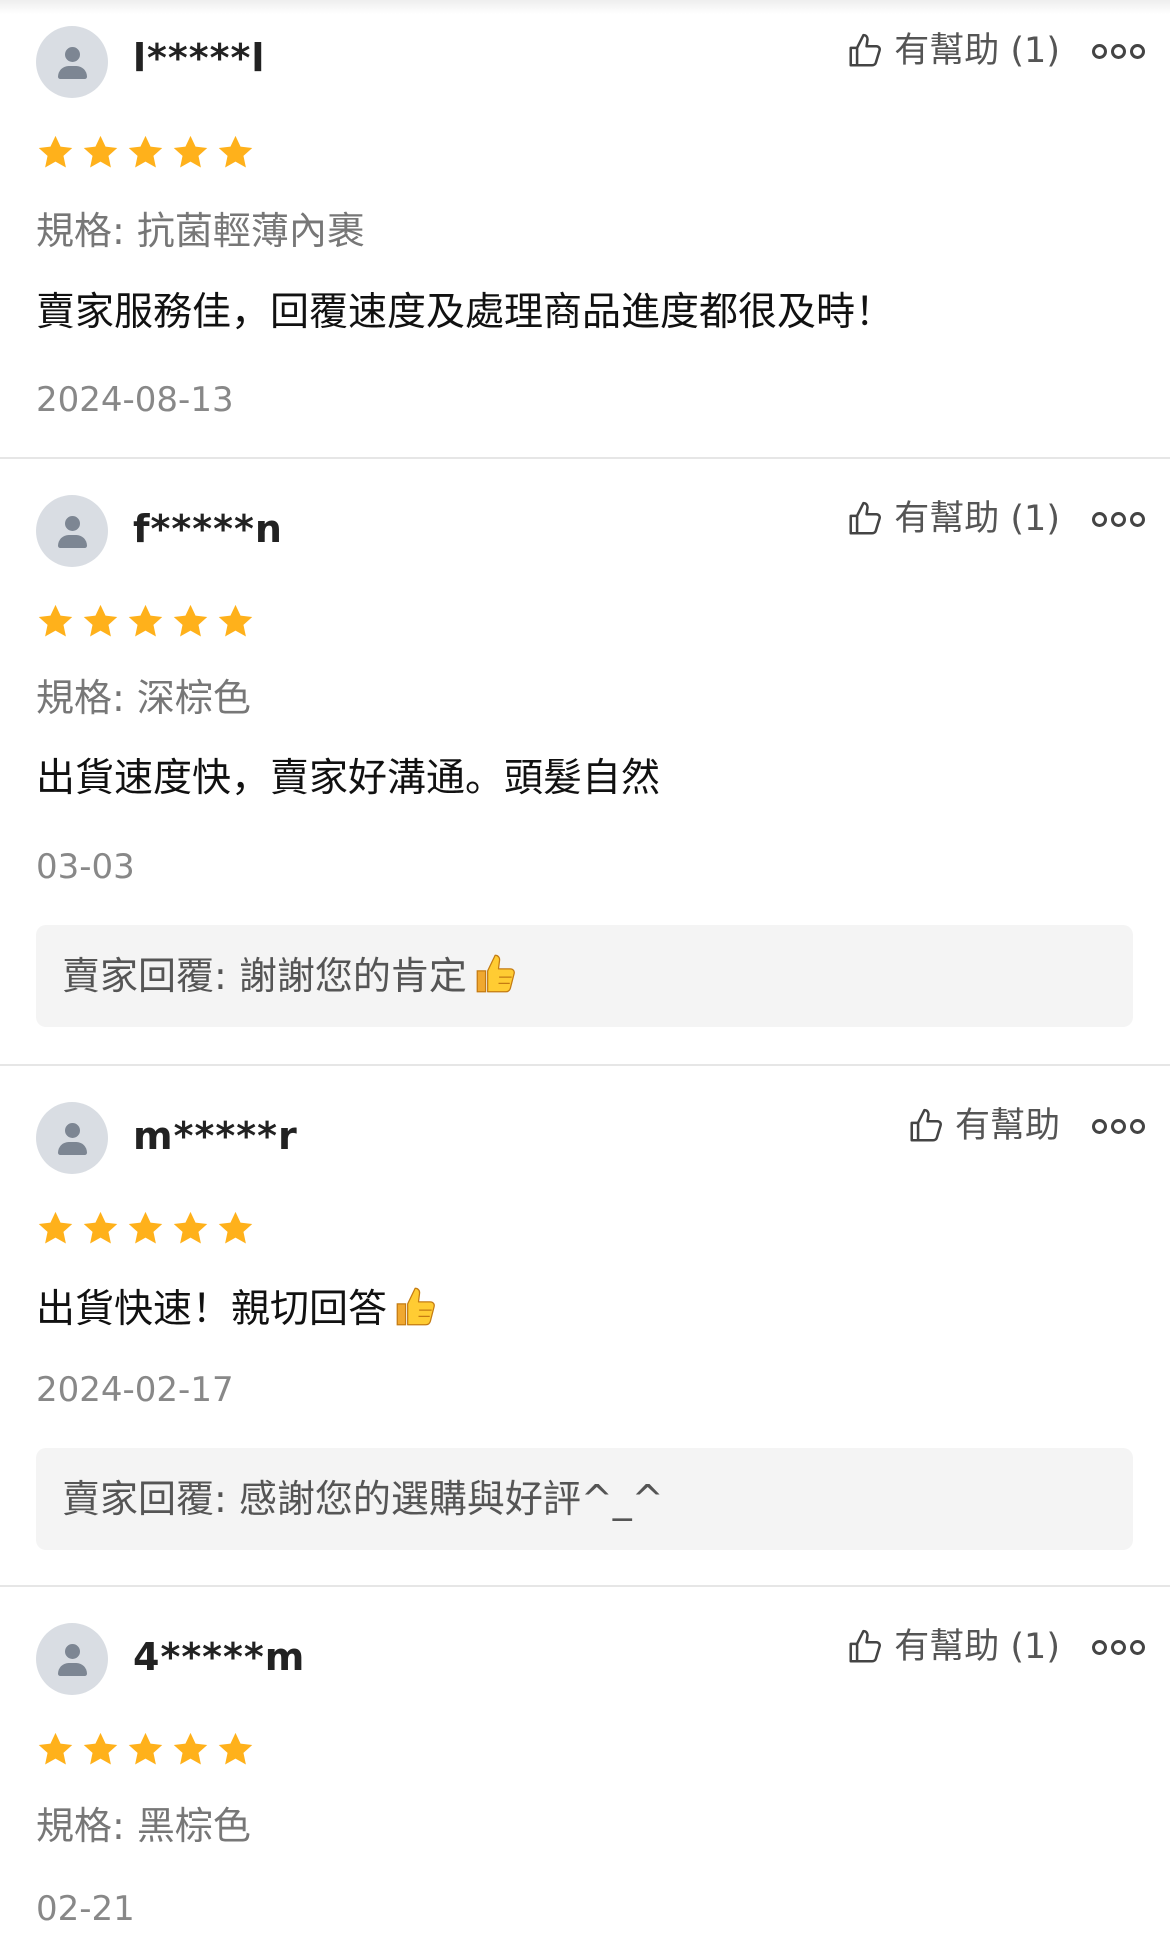  I want to click on review-spec: 規格: 黑棕色, so click(143, 1826).